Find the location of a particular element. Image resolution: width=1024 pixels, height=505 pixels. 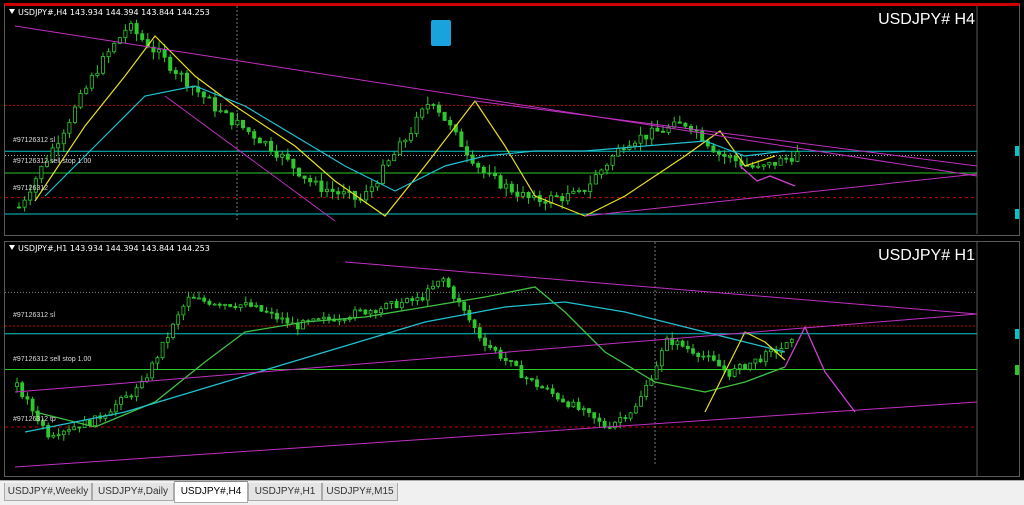

tab-h1: USDJPY#,H1 is located at coordinates (285, 492).